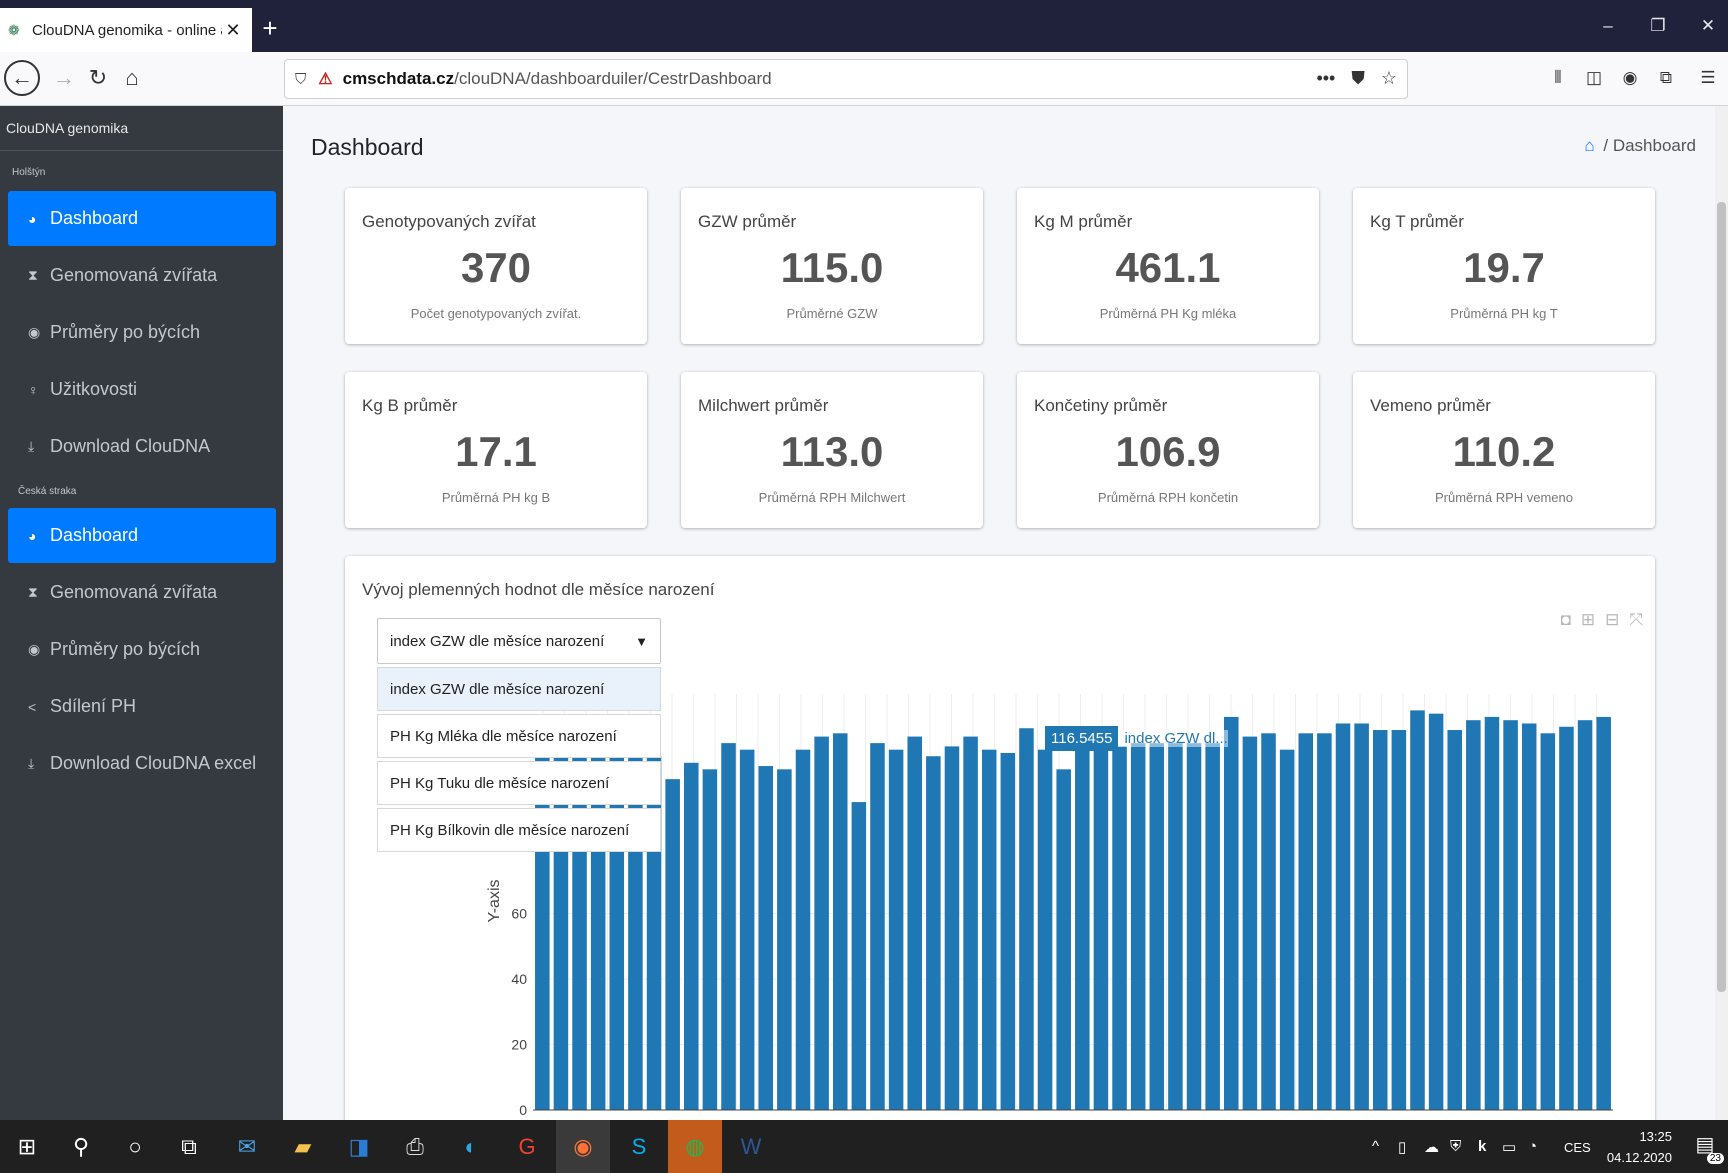  What do you see at coordinates (189, 1147) in the screenshot?
I see `task-view-icon: ⧉` at bounding box center [189, 1147].